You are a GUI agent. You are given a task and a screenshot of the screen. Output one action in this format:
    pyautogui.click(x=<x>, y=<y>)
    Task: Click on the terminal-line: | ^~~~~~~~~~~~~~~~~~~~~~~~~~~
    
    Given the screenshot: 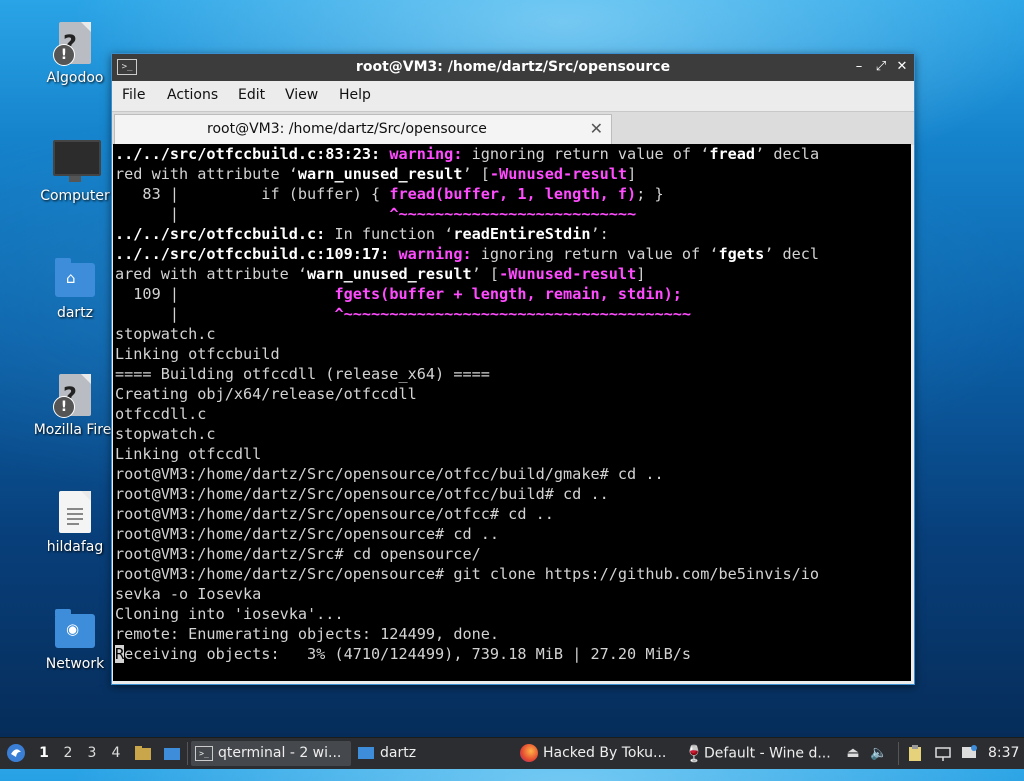 What is the action you would take?
    pyautogui.click(x=513, y=214)
    